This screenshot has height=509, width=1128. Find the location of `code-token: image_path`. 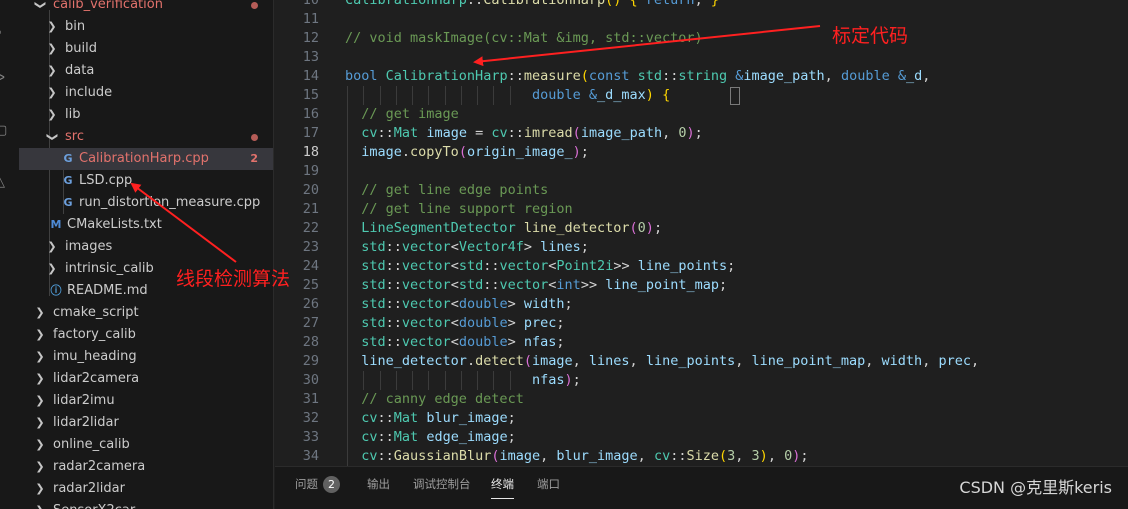

code-token: image_path is located at coordinates (621, 133).